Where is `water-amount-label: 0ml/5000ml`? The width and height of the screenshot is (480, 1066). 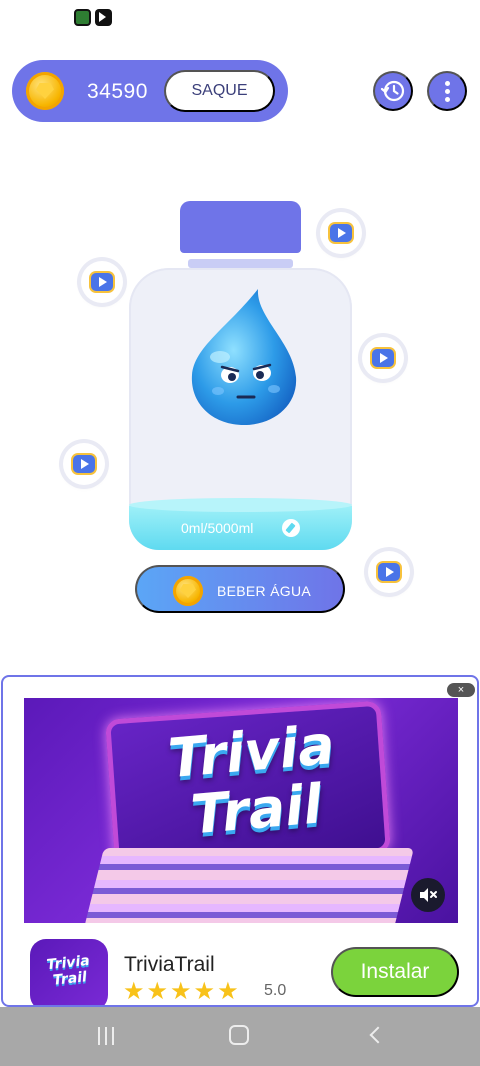 water-amount-label: 0ml/5000ml is located at coordinates (217, 528).